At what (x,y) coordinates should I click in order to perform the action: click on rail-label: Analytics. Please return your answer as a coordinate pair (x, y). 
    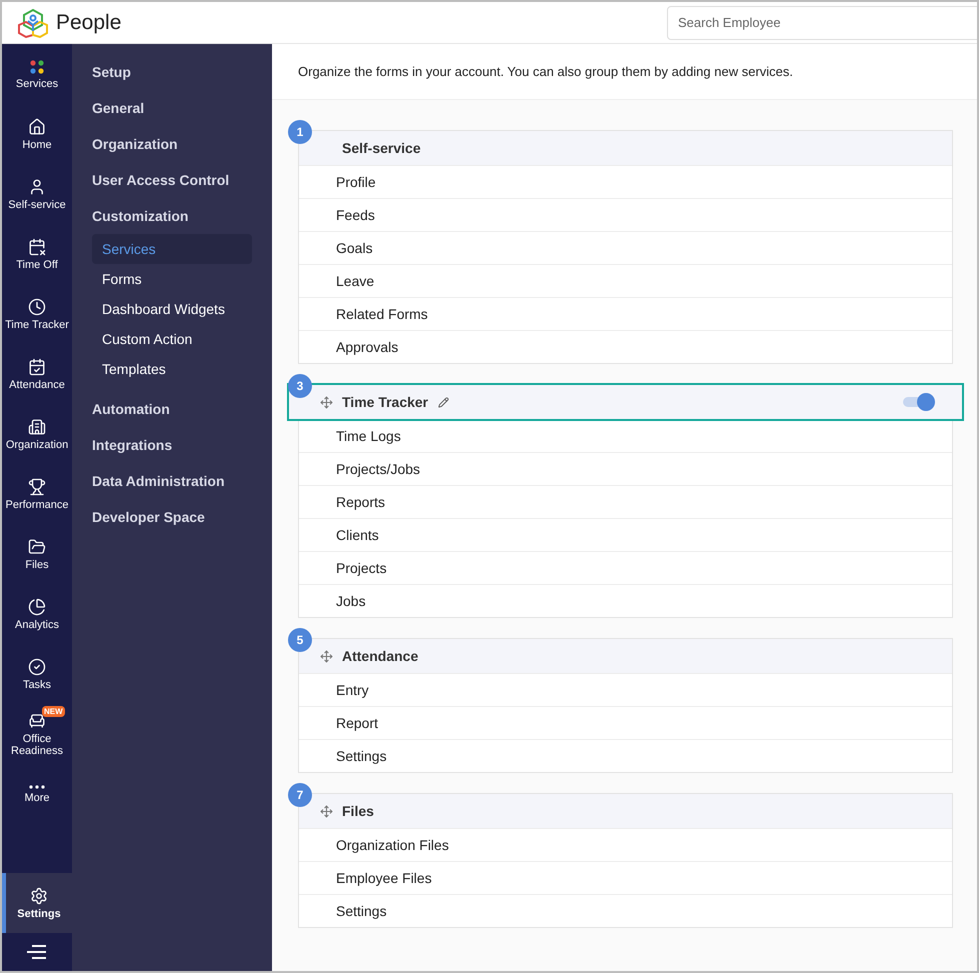
    Looking at the image, I should click on (37, 624).